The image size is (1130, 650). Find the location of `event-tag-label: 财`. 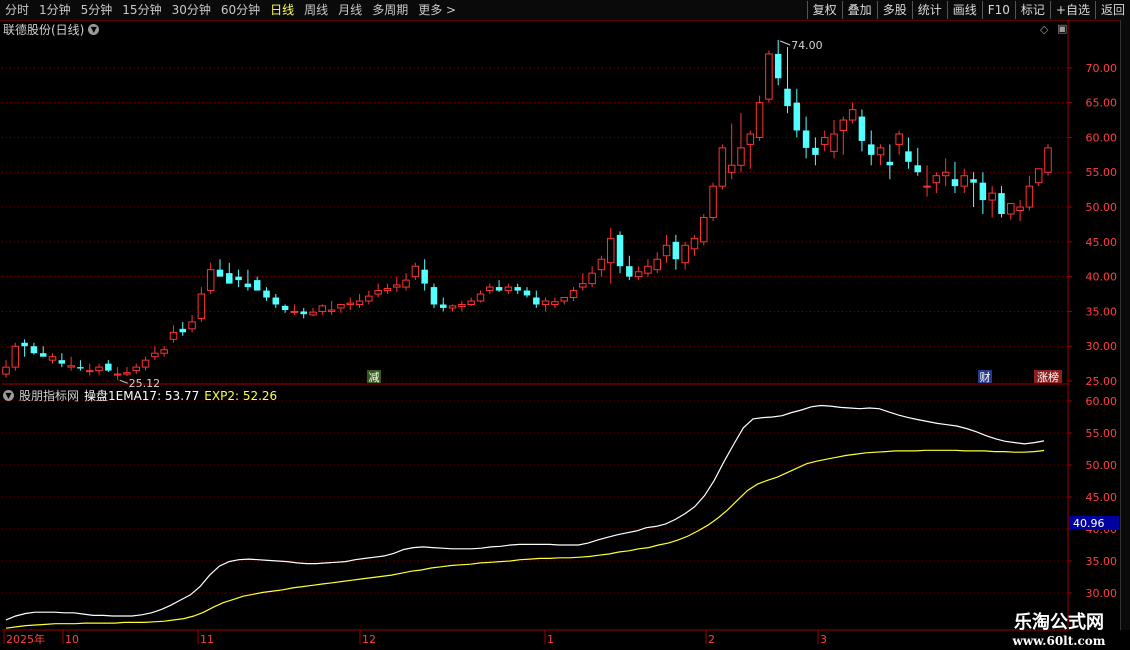

event-tag-label: 财 is located at coordinates (985, 377).